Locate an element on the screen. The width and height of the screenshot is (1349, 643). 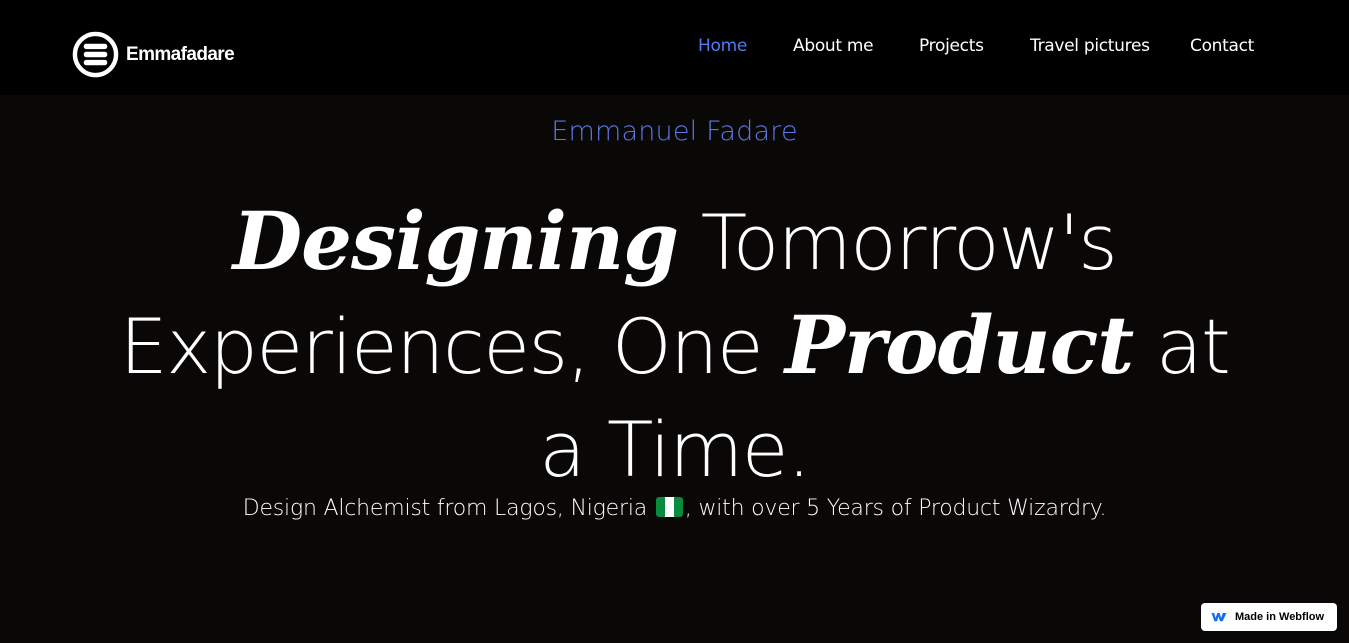
subtext-intro: Design Alchemist from Lagos, Nigeria is located at coordinates (445, 508).